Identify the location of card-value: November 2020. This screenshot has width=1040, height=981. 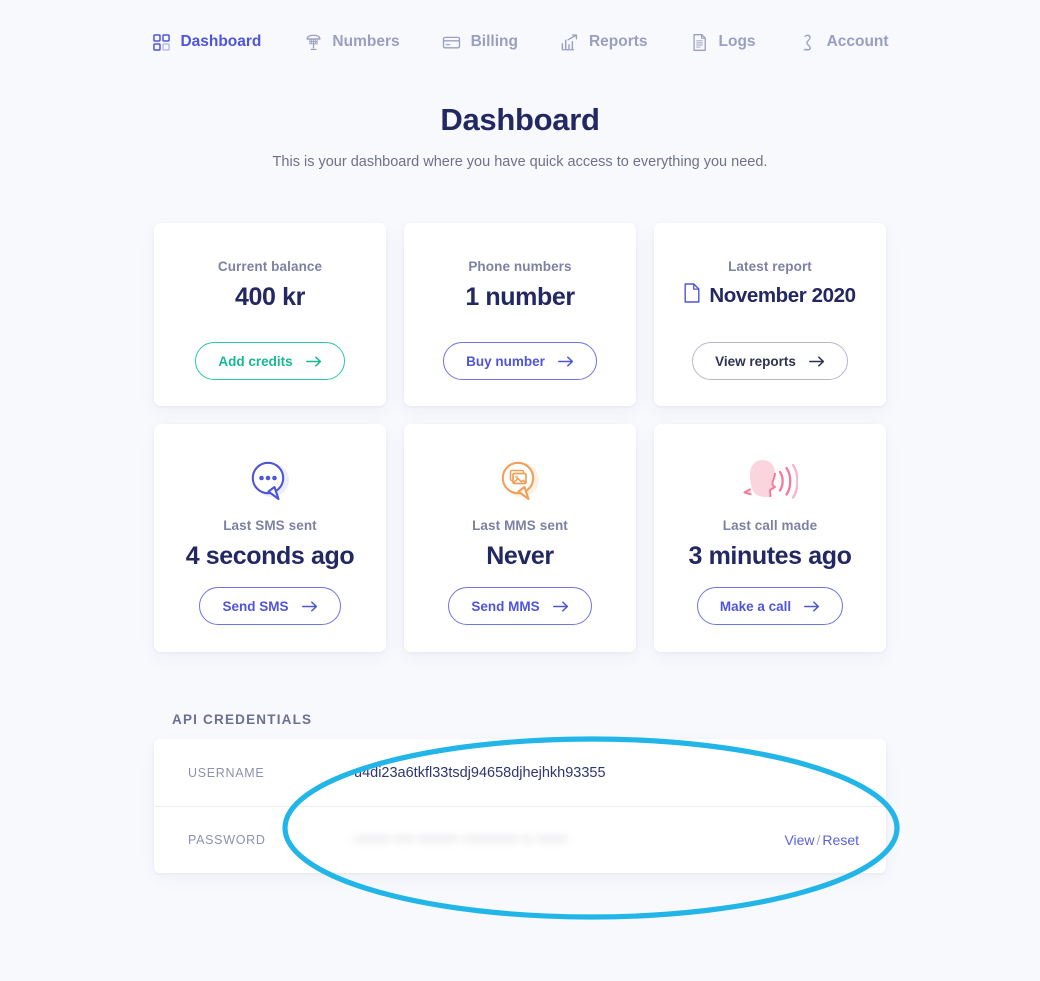
(782, 295).